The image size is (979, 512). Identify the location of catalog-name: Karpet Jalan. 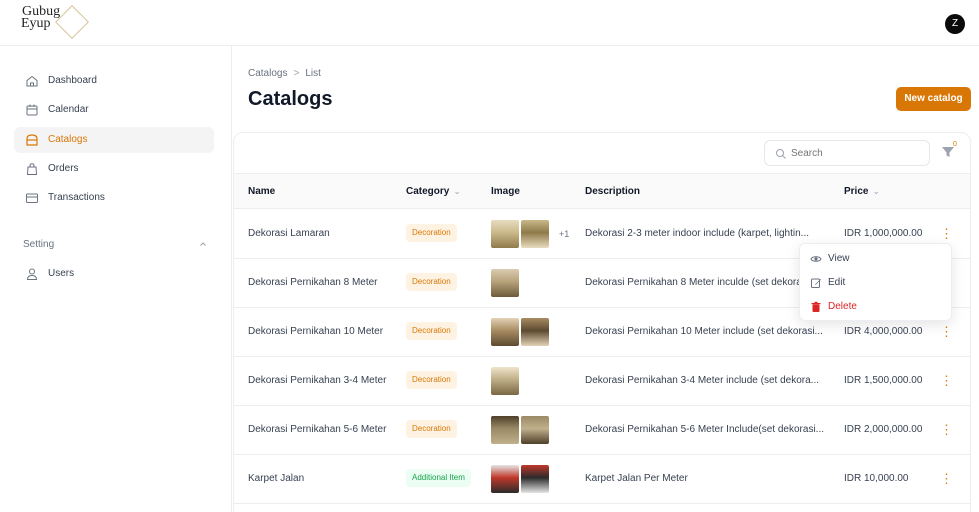
(276, 478).